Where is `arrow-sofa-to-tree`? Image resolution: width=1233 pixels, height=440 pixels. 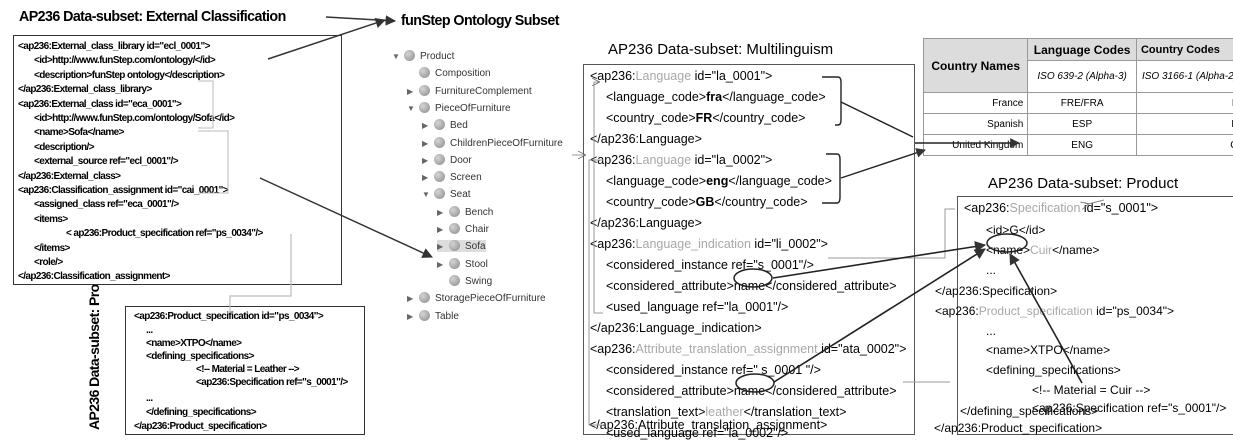 arrow-sofa-to-tree is located at coordinates (346, 217).